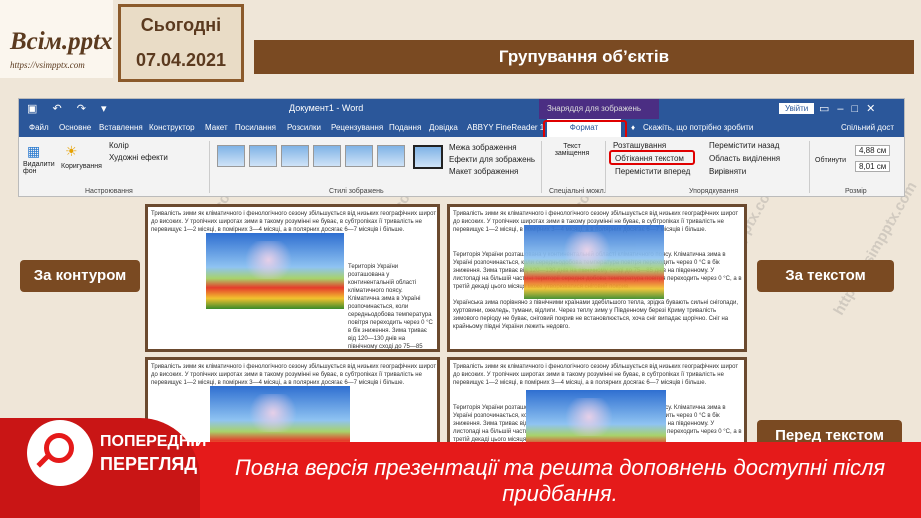 Image resolution: width=921 pixels, height=518 pixels. I want to click on accessibility-group-label: Спеціальні можл., so click(577, 191).